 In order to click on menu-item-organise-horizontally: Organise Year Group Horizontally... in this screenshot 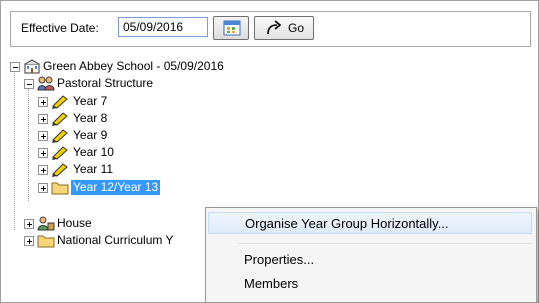, I will do `click(370, 223)`.